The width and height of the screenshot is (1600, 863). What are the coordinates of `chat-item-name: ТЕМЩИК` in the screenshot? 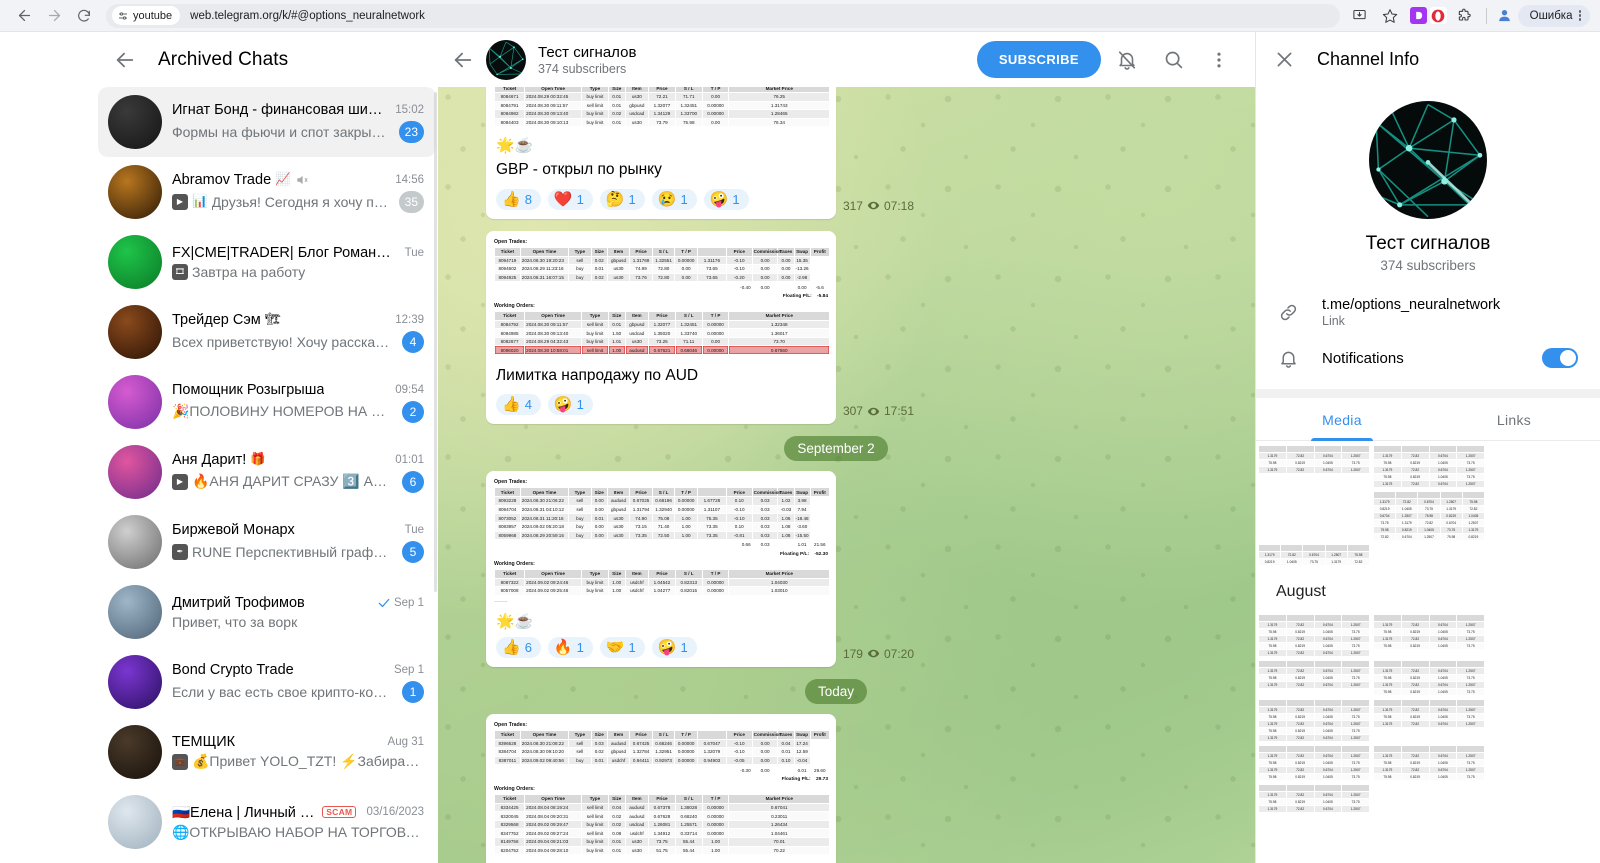 It's located at (204, 742).